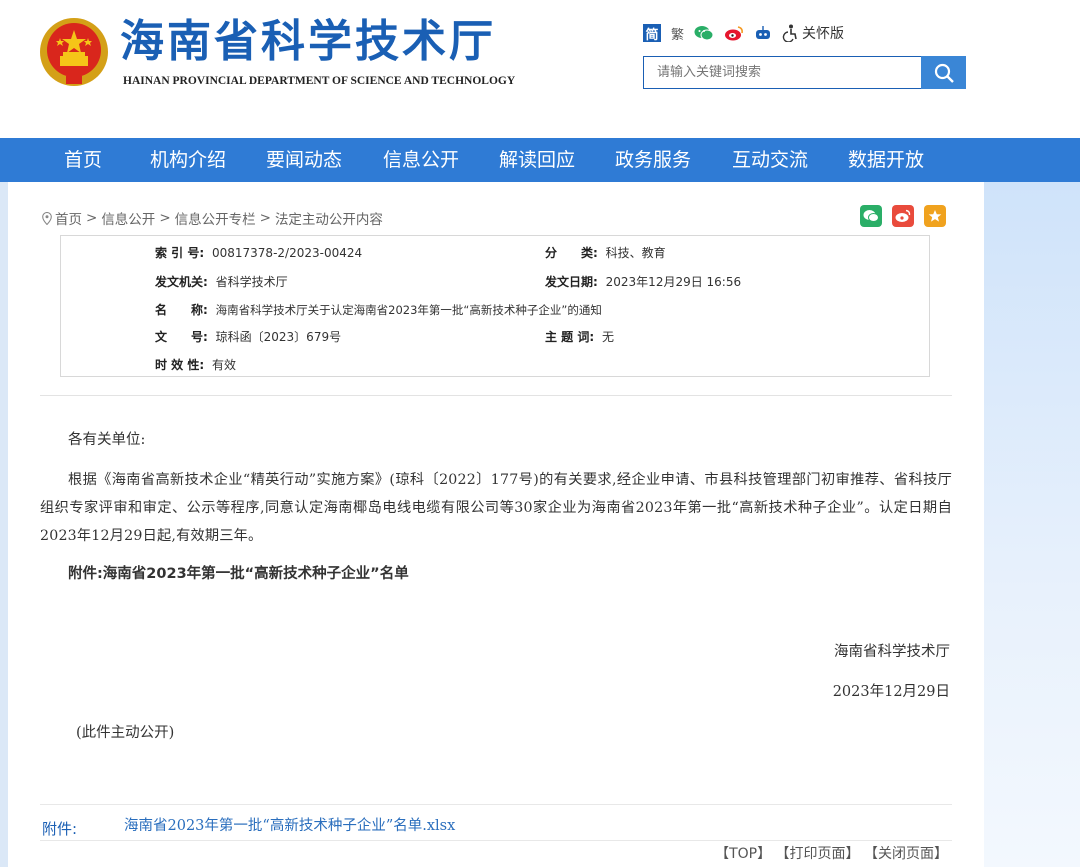 This screenshot has width=1080, height=867. Describe the element at coordinates (409, 310) in the screenshot. I see `meta-name-value: 海南省科学技术厅关于认定海南省2023年第一批“高新技术种子企业”的通知` at that location.